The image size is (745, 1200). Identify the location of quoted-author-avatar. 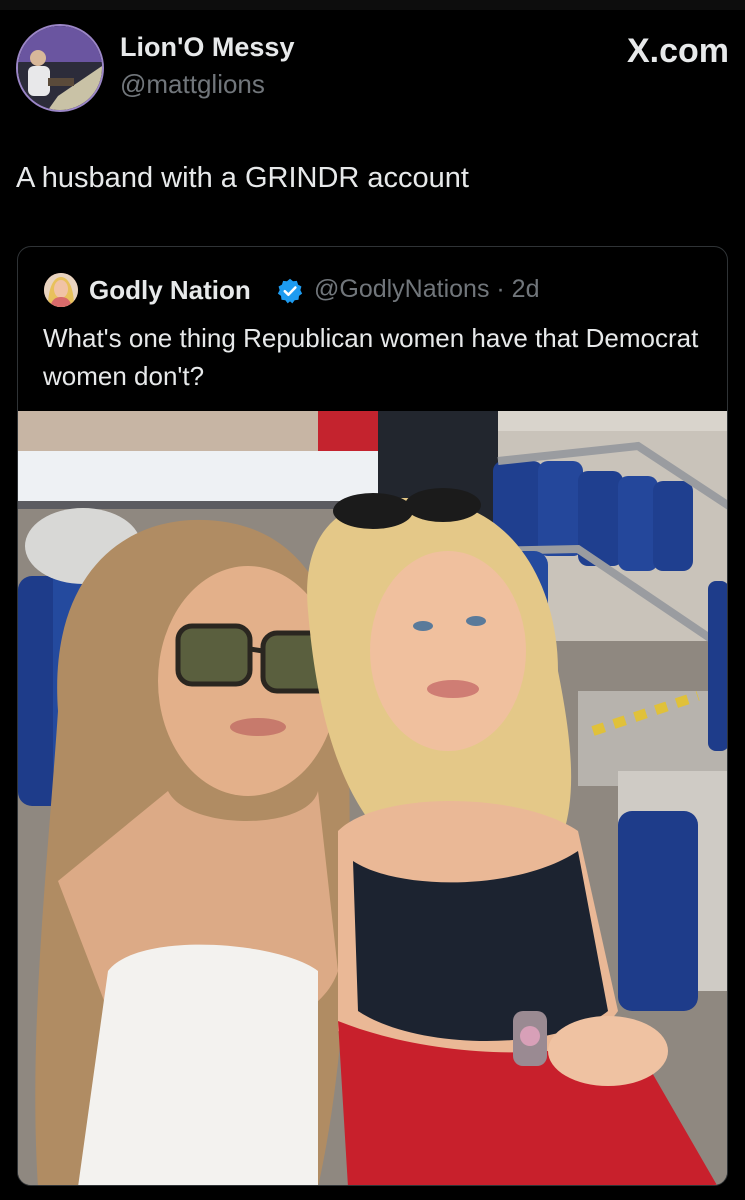
(61, 290).